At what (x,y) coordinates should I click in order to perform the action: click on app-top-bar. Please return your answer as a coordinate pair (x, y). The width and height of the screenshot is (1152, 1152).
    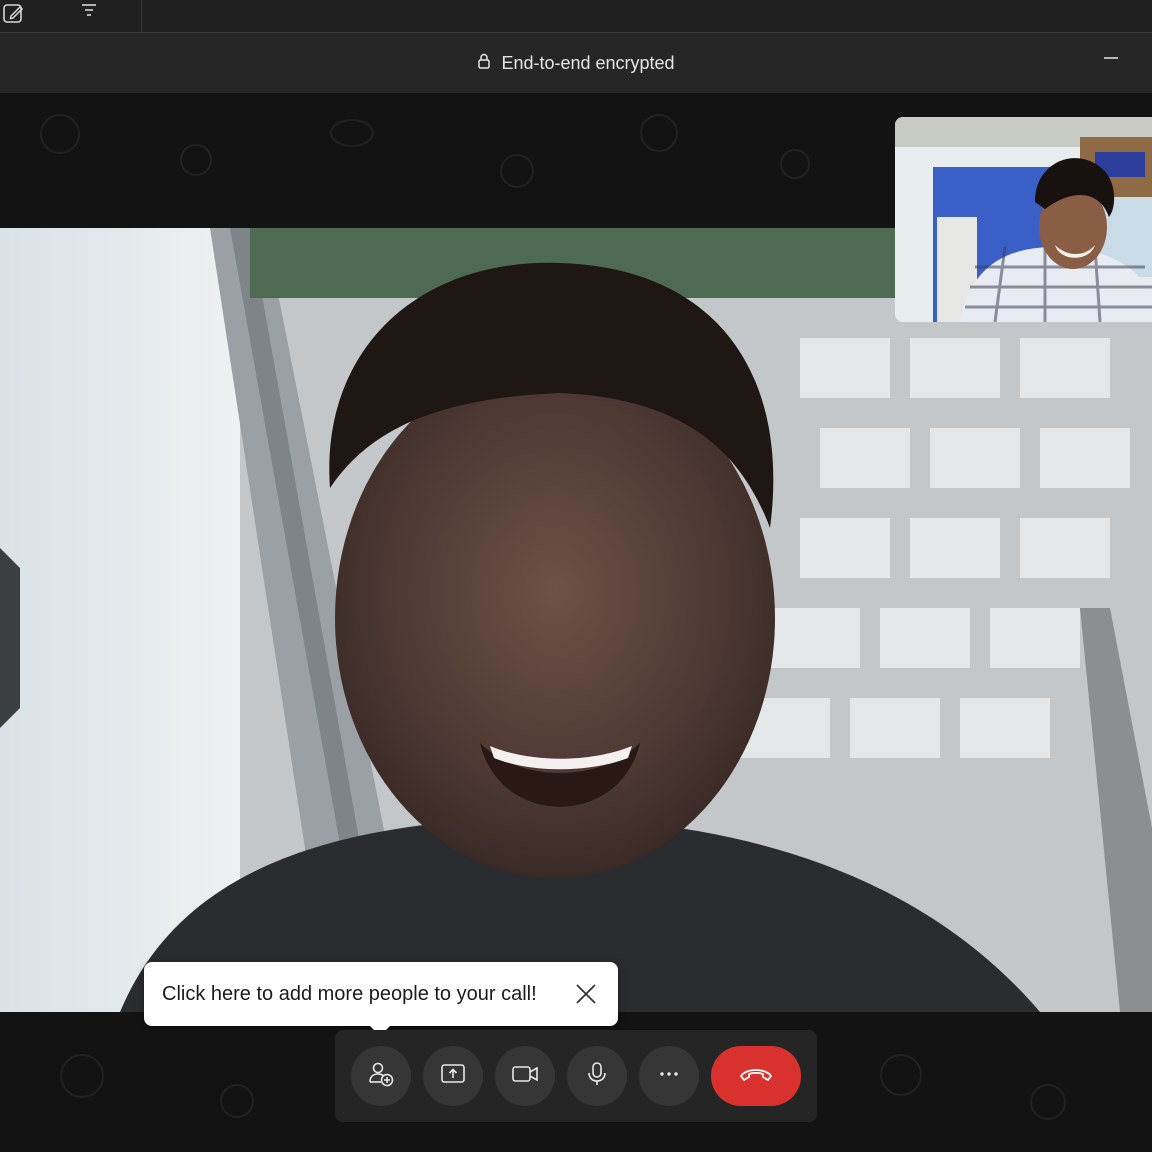
    Looking at the image, I should click on (576, 16).